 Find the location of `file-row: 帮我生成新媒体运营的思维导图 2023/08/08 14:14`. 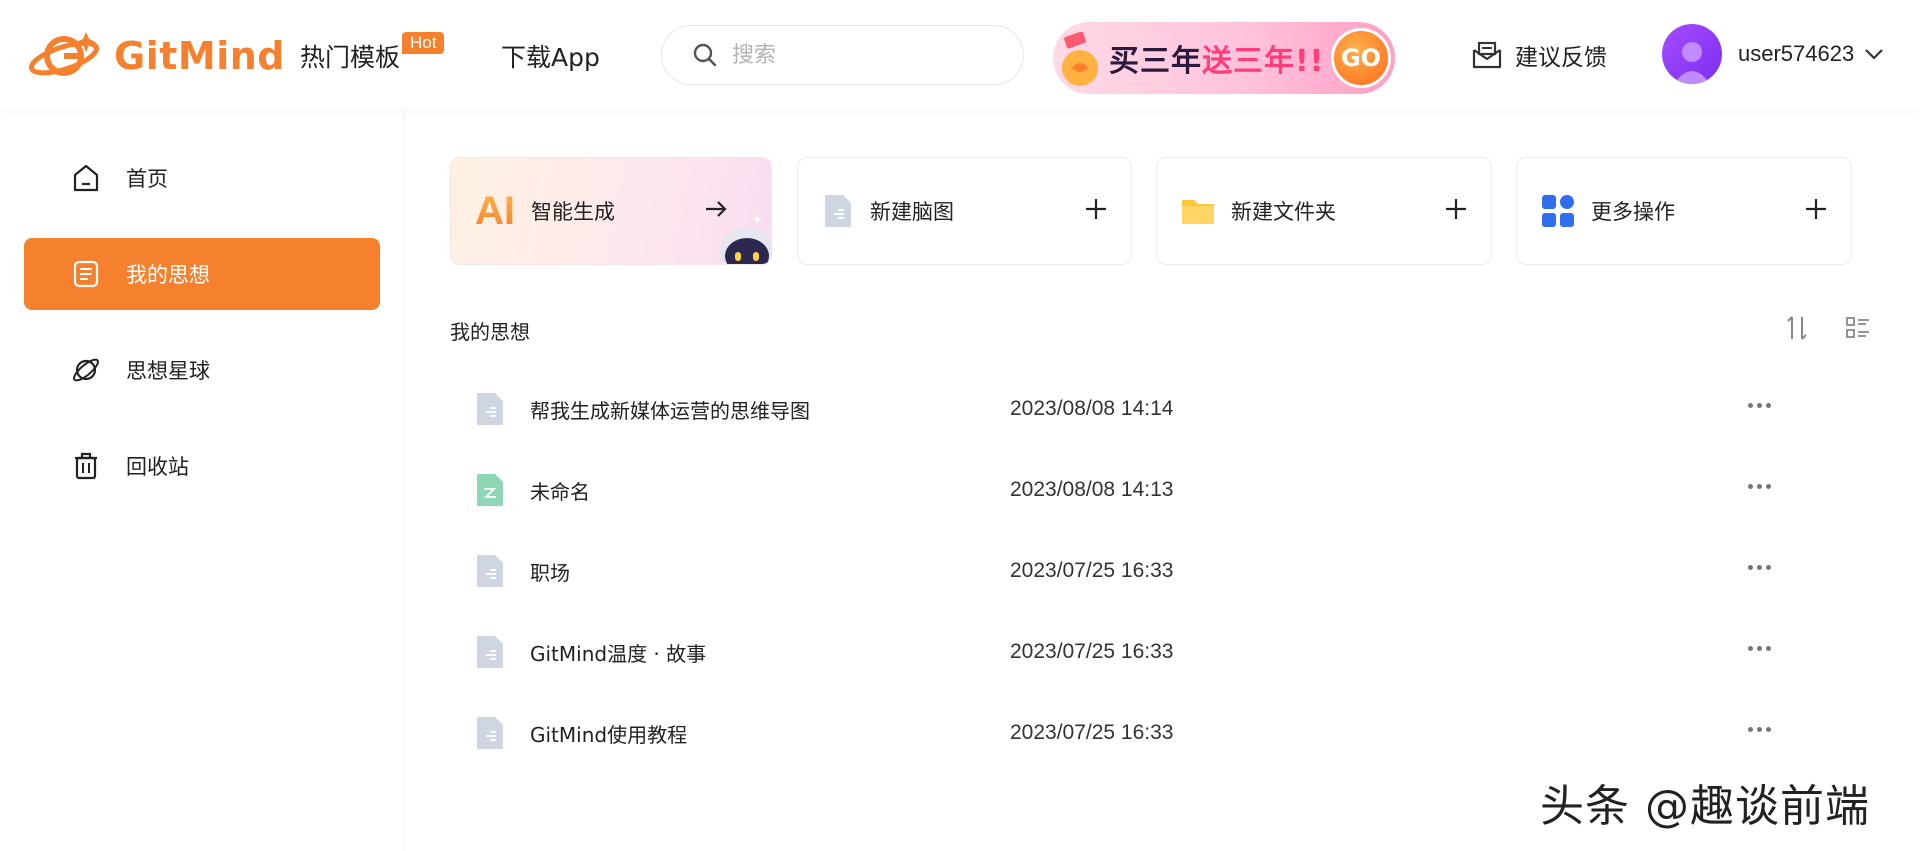

file-row: 帮我生成新媒体运营的思维导图 2023/08/08 14:14 is located at coordinates (1160, 409).